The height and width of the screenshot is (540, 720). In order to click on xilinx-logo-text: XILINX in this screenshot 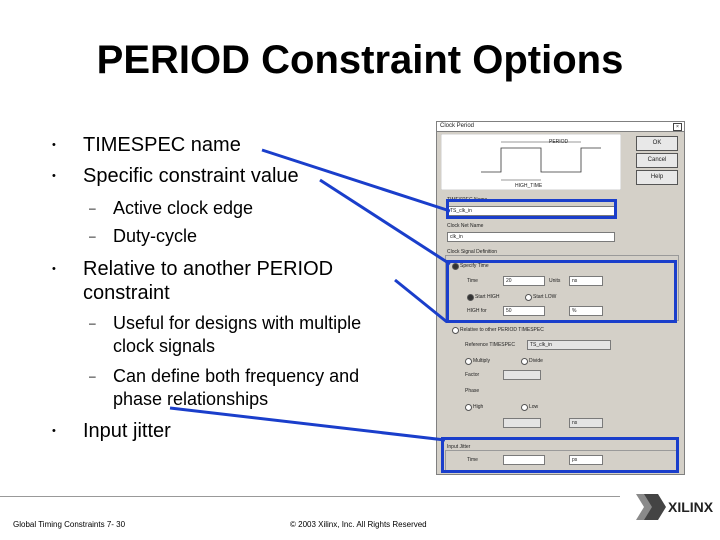, I will do `click(691, 507)`.